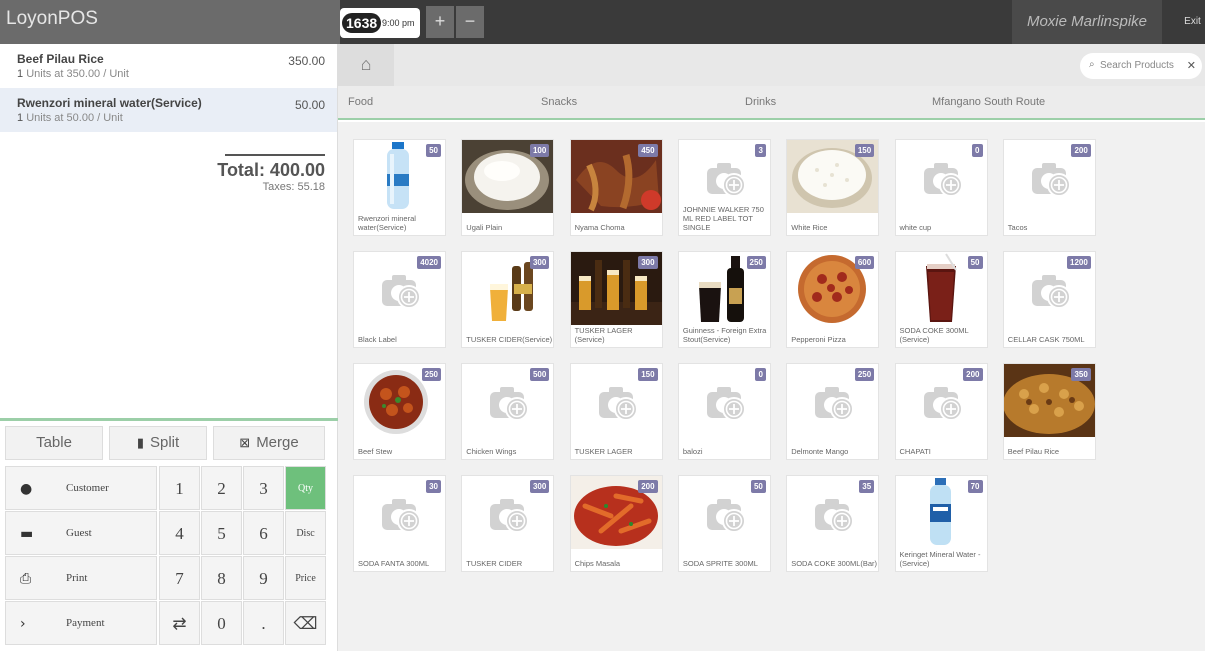 This screenshot has width=1205, height=651. What do you see at coordinates (221, 623) in the screenshot?
I see `key-0: 0` at bounding box center [221, 623].